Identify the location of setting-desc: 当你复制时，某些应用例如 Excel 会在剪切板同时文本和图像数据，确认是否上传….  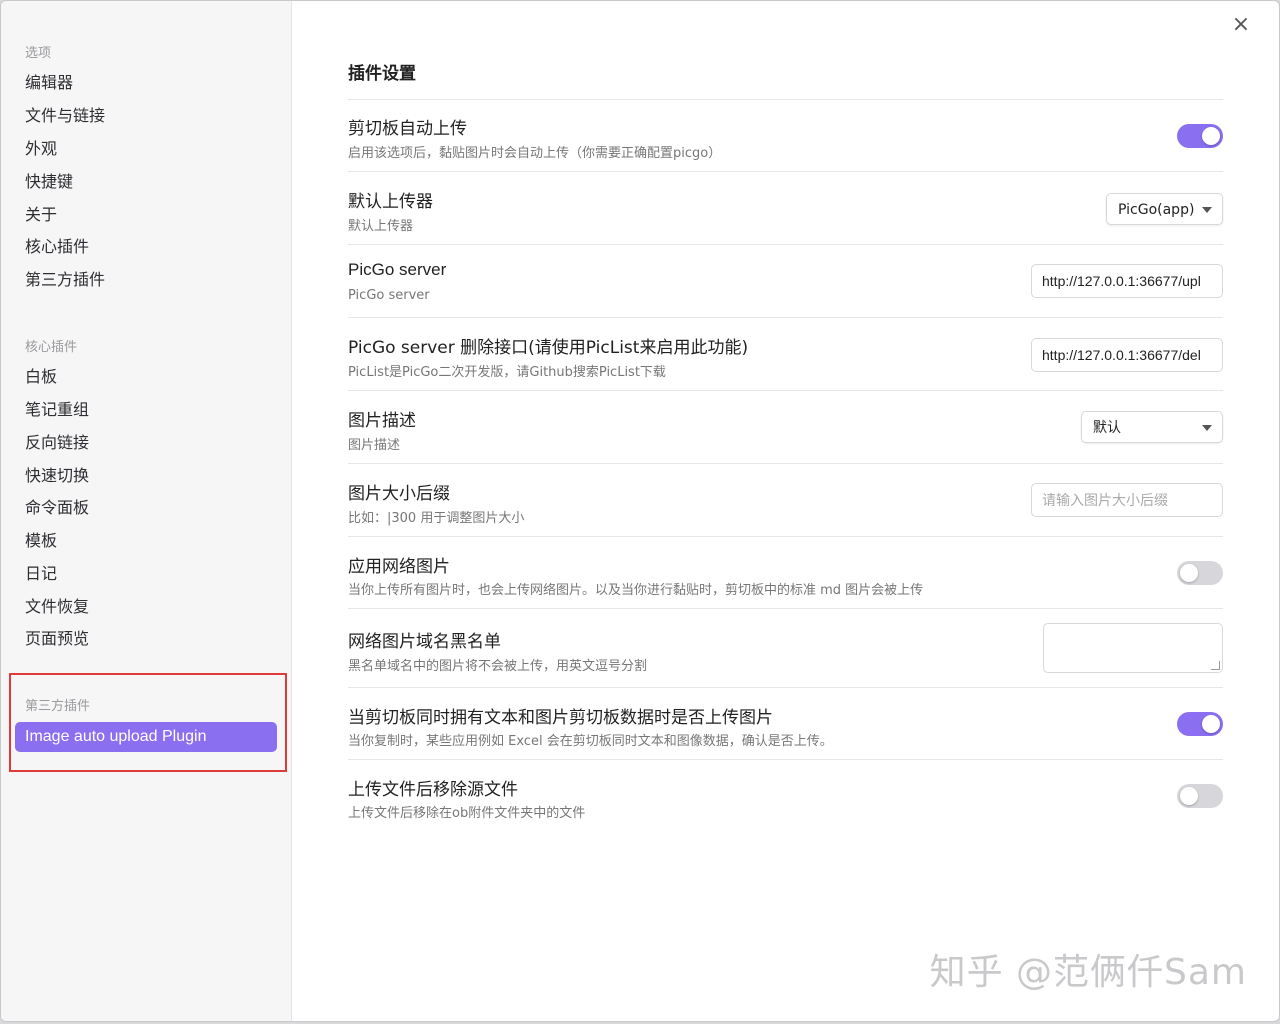
(590, 741).